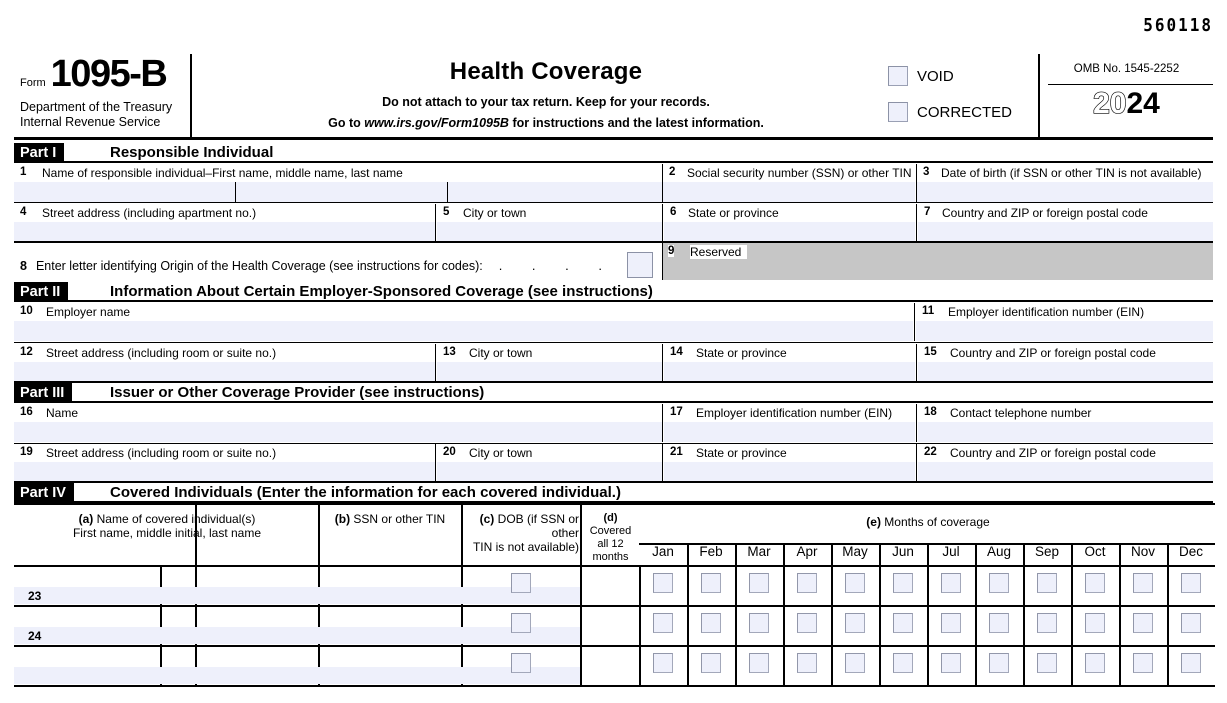 This screenshot has height=703, width=1227. I want to click on void-checkbox-row: VOID, so click(921, 76).